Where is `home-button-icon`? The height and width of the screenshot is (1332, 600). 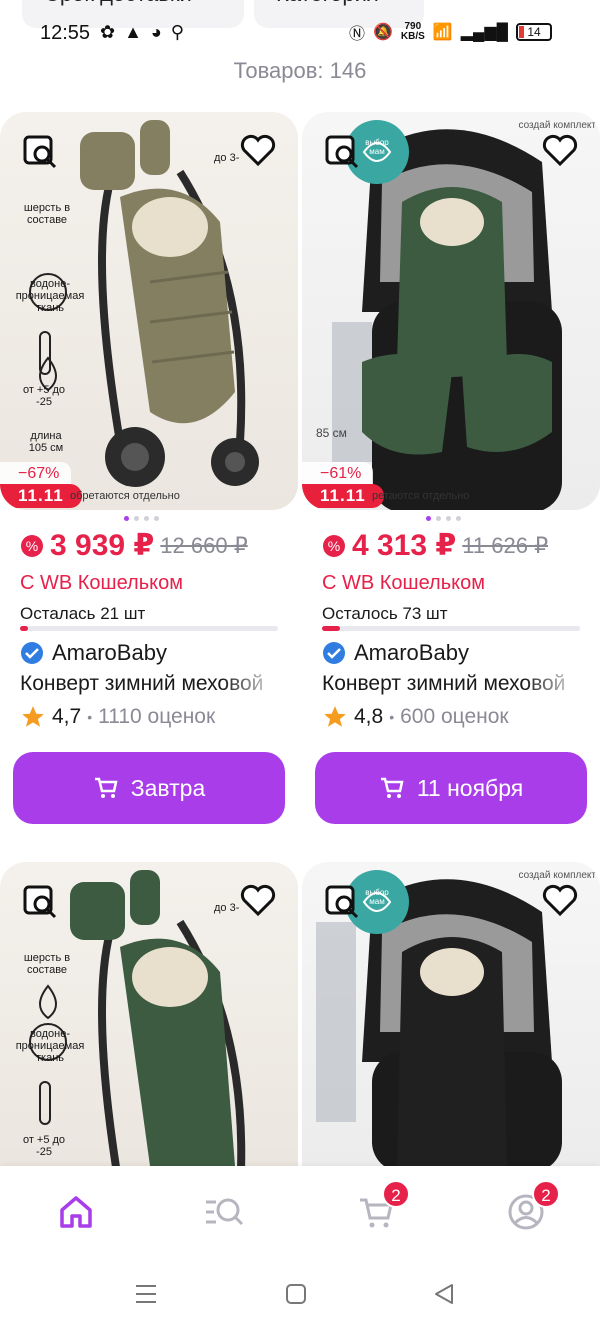 home-button-icon is located at coordinates (296, 1294).